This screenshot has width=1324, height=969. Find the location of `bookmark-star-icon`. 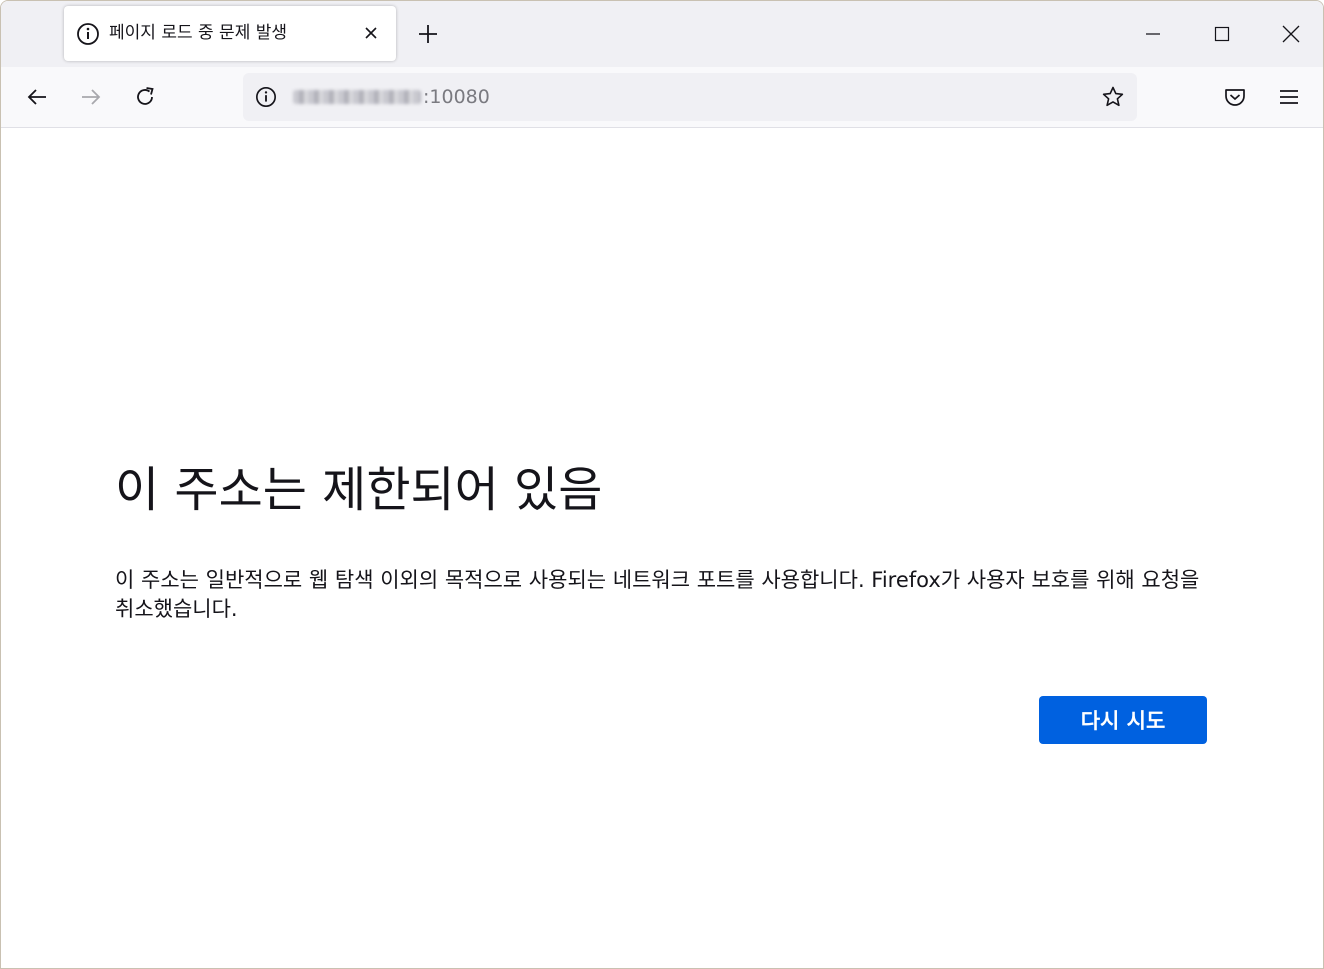

bookmark-star-icon is located at coordinates (1113, 97).